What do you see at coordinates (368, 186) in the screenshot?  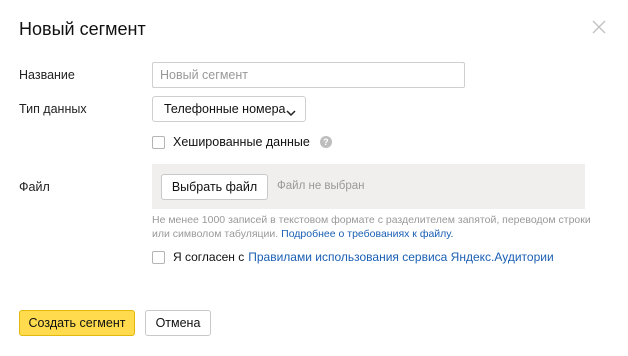 I see `file-drop-area: Выбрать файл Файл не выбран` at bounding box center [368, 186].